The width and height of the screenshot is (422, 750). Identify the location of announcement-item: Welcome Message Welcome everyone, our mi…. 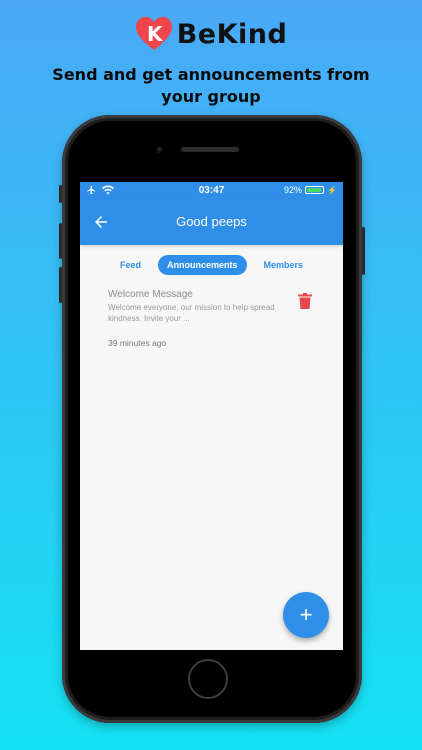
(223, 318).